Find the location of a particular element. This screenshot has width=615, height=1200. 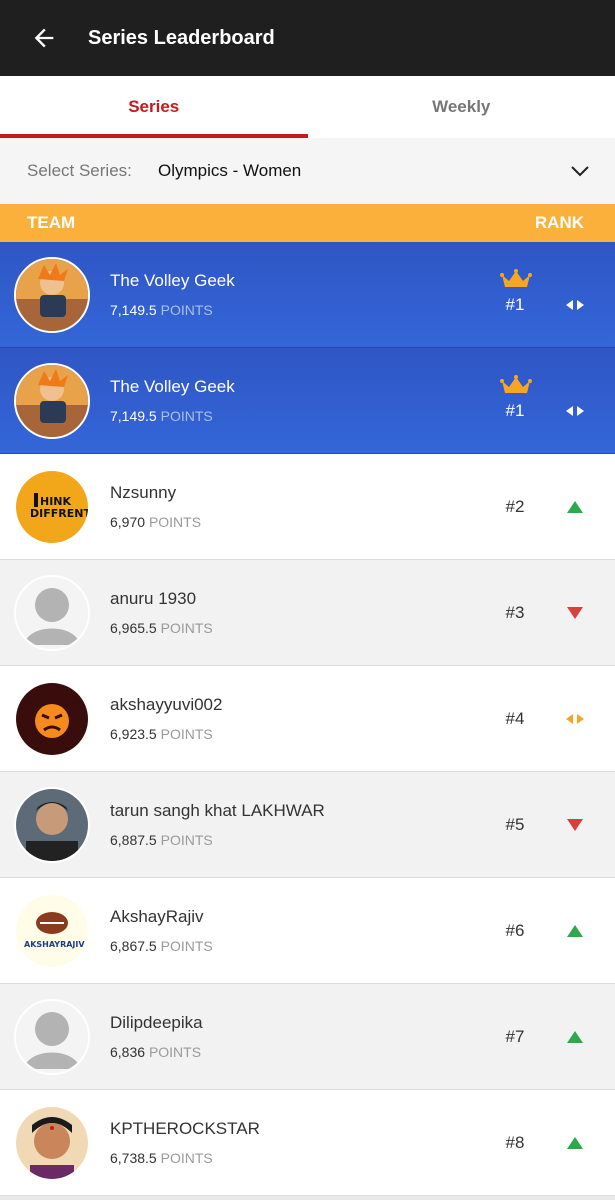

rank-value: #6 is located at coordinates (515, 930).